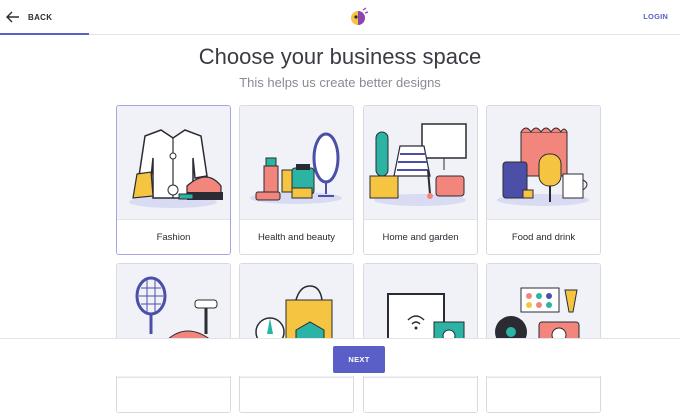 This screenshot has width=680, height=413. What do you see at coordinates (340, 17) in the screenshot?
I see `top-bar: BACK LOGIN` at bounding box center [340, 17].